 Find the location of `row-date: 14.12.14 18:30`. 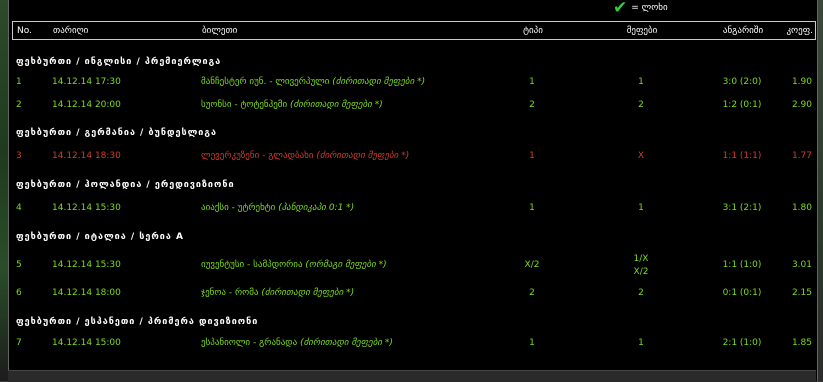

row-date: 14.12.14 18:30 is located at coordinates (86, 156).